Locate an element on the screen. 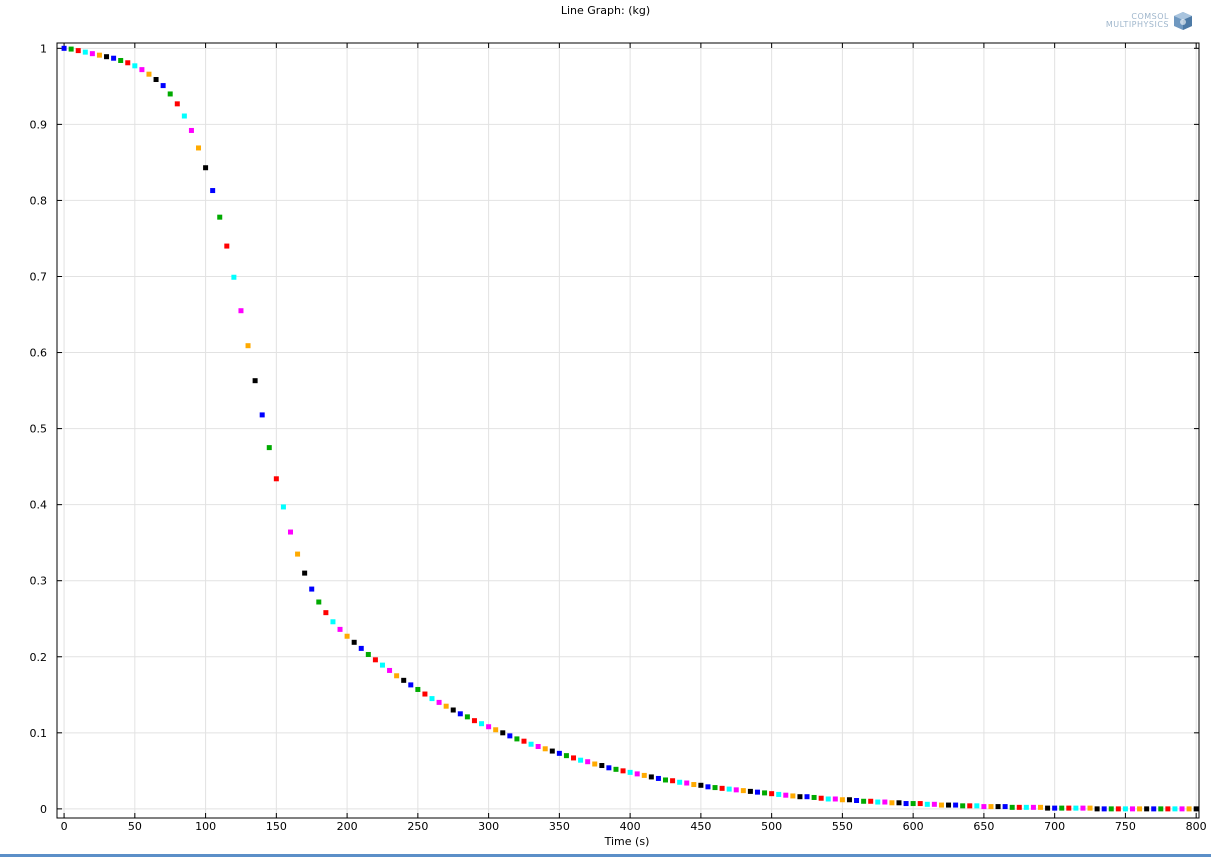 The image size is (1211, 857). y-tick-label: 0.8 is located at coordinates (39, 200).